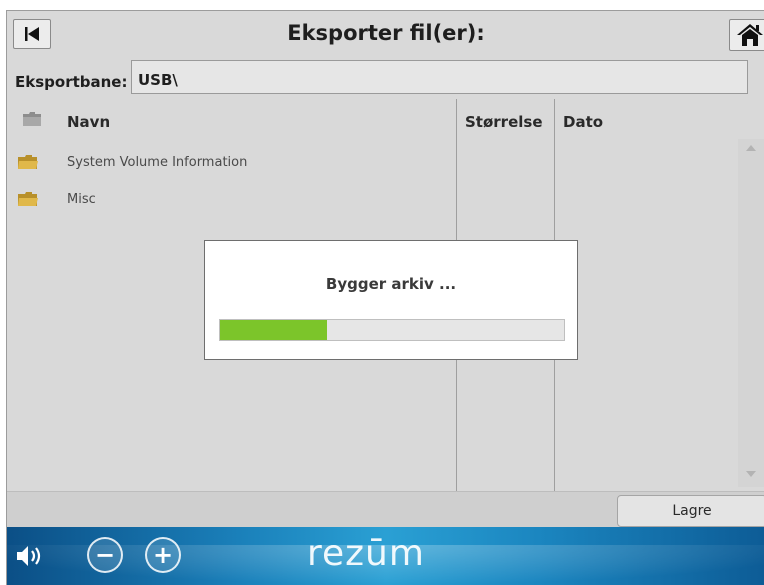 The image size is (764, 585). Describe the element at coordinates (71, 82) in the screenshot. I see `export-path-label: Eksportbane:` at that location.